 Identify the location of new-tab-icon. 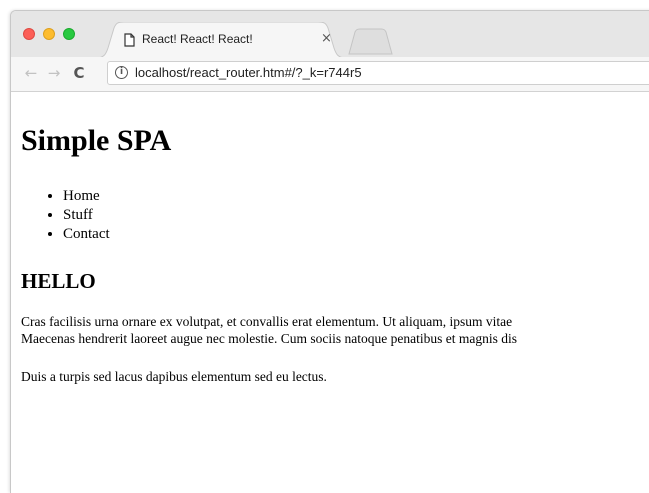
(372, 43).